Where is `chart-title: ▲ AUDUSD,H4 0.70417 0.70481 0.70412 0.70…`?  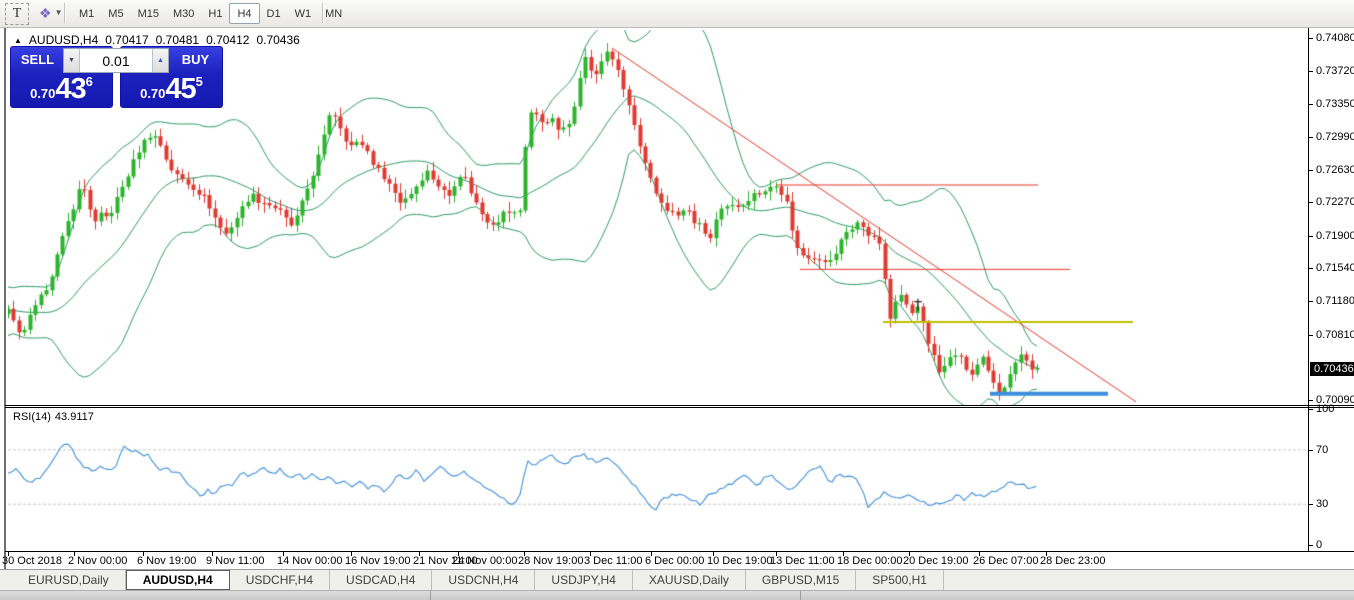 chart-title: ▲ AUDUSD,H4 0.70417 0.70481 0.70412 0.70… is located at coordinates (157, 40).